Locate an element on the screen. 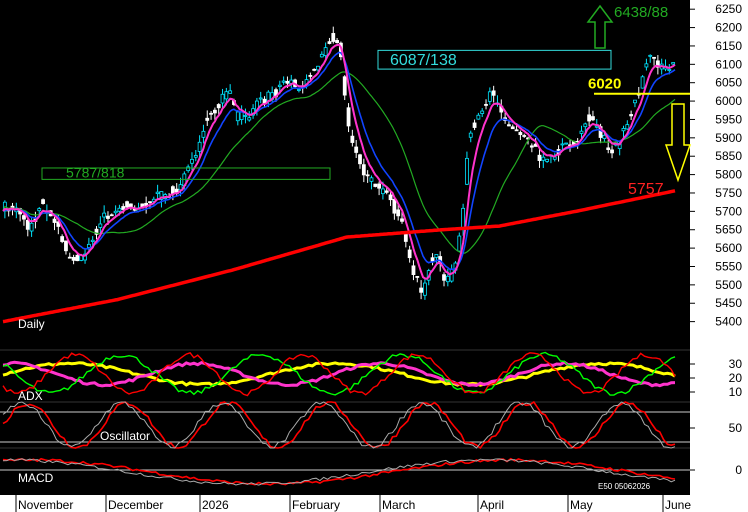 Image resolution: width=748 pixels, height=512 pixels. zone-label-6087: 6087/138 is located at coordinates (423, 60).